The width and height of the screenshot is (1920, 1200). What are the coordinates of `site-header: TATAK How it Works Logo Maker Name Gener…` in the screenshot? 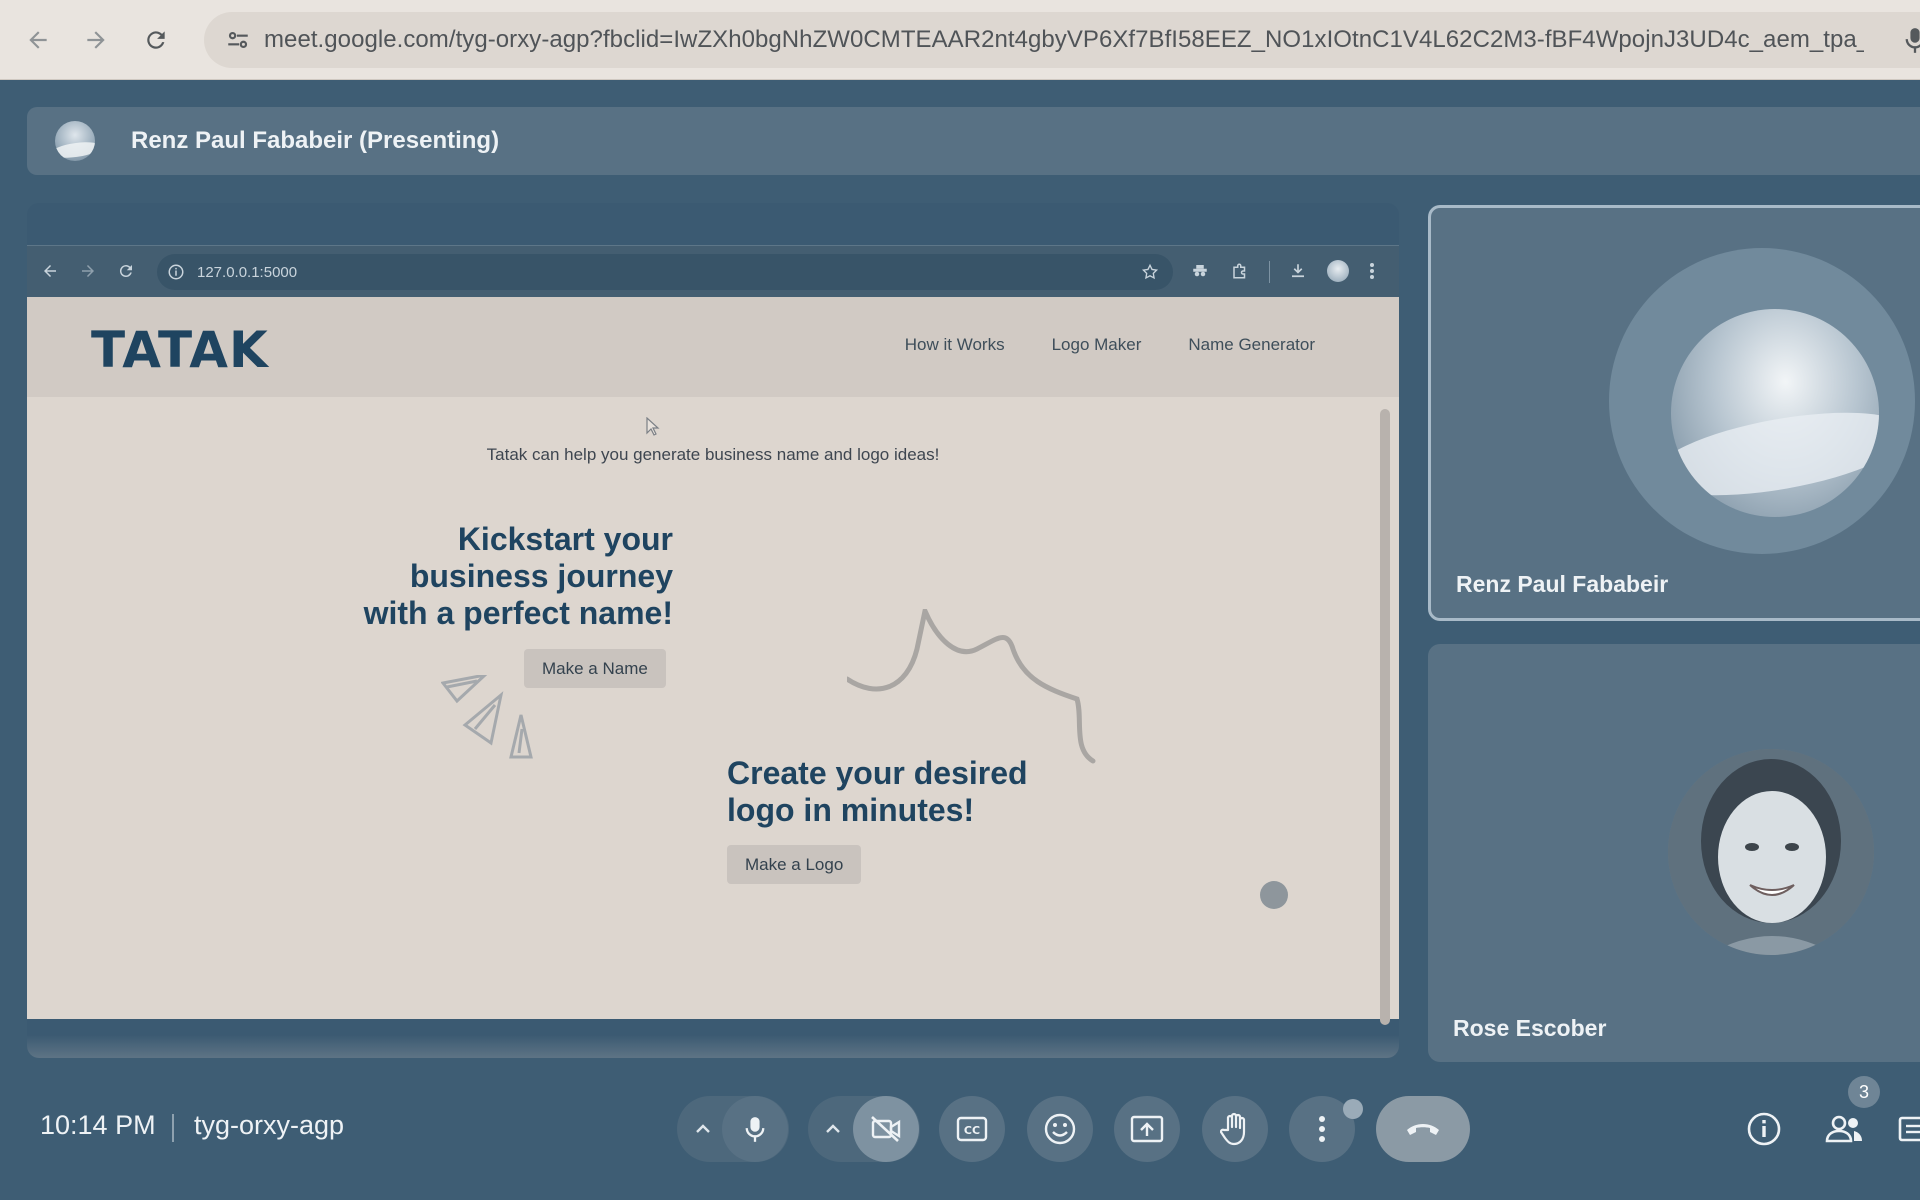 It's located at (713, 347).